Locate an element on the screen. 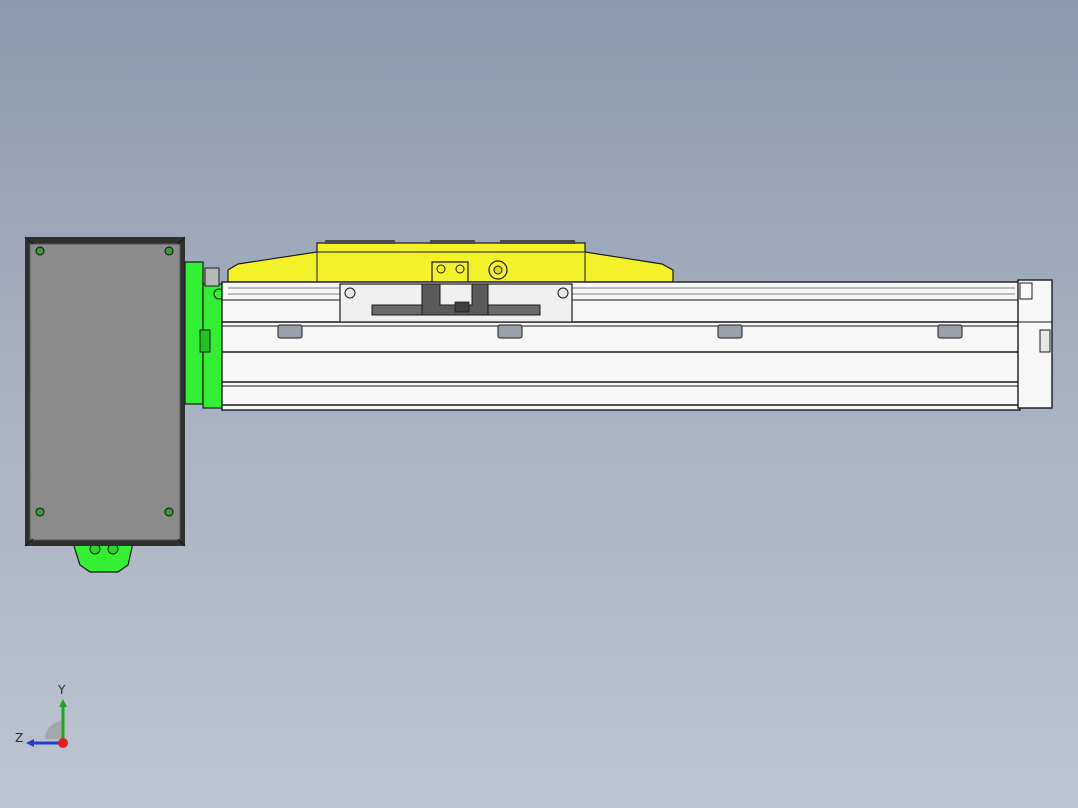 Image resolution: width=1078 pixels, height=808 pixels. adapter-boss is located at coordinates (205, 341).